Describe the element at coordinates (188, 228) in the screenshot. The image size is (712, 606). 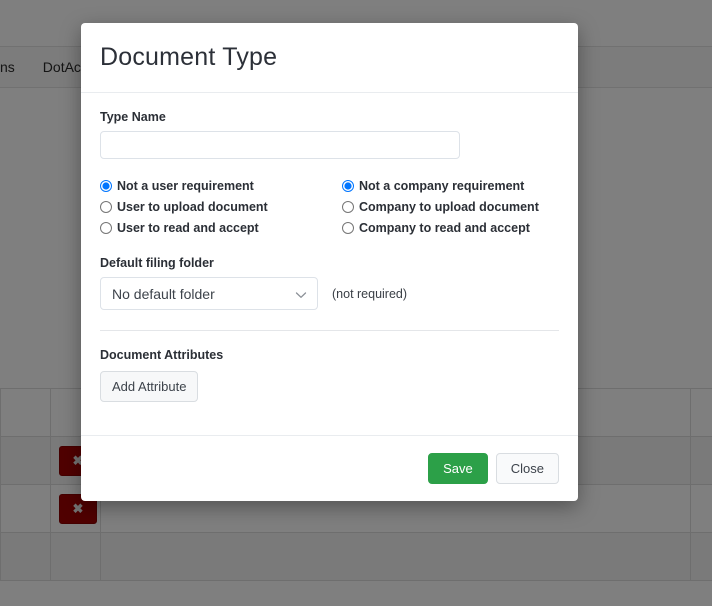
I see `radio-label-user-2: User to read and accept` at that location.